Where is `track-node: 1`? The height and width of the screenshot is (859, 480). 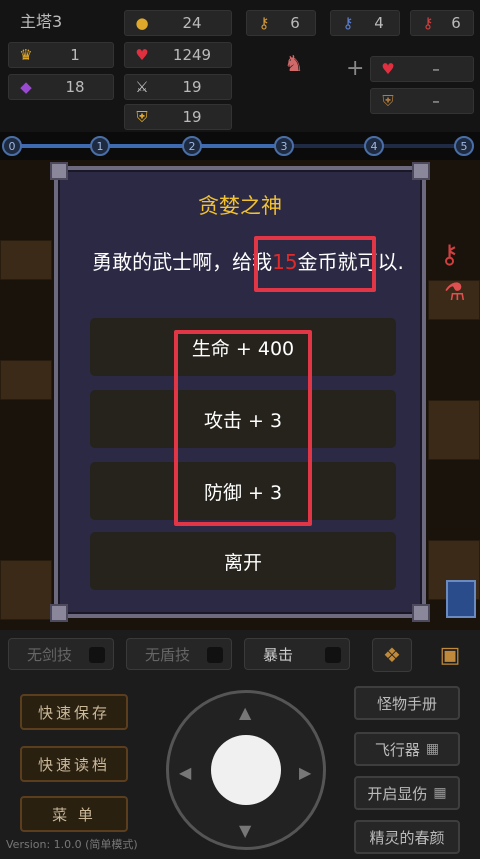
track-node: 1 is located at coordinates (100, 146).